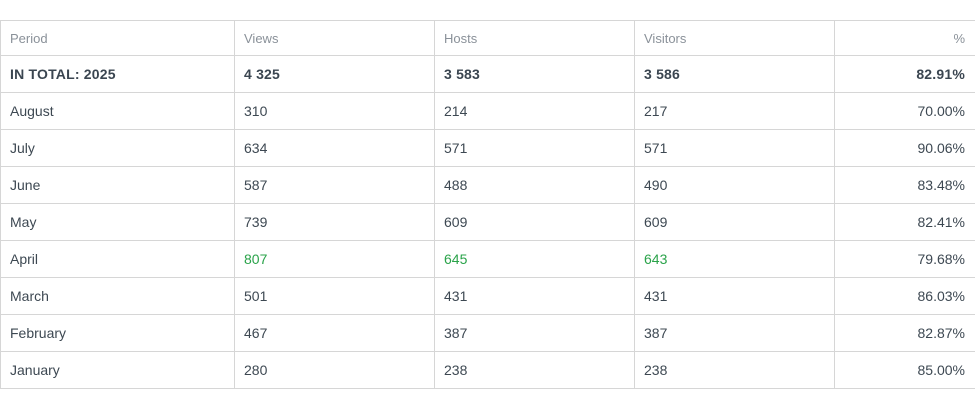  I want to click on row-visitors: 238, so click(734, 370).